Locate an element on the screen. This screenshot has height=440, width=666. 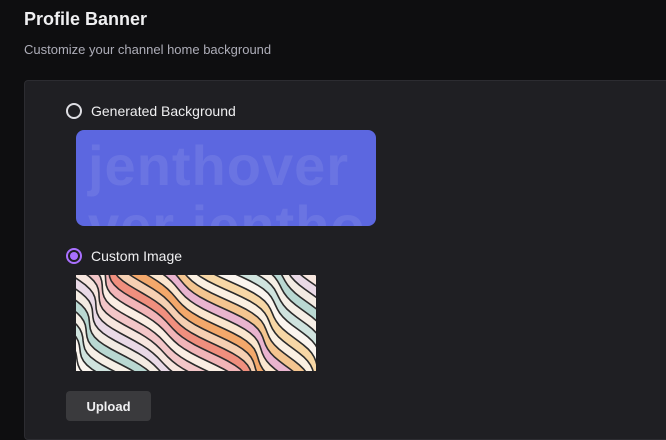
custom-banner-image is located at coordinates (196, 323).